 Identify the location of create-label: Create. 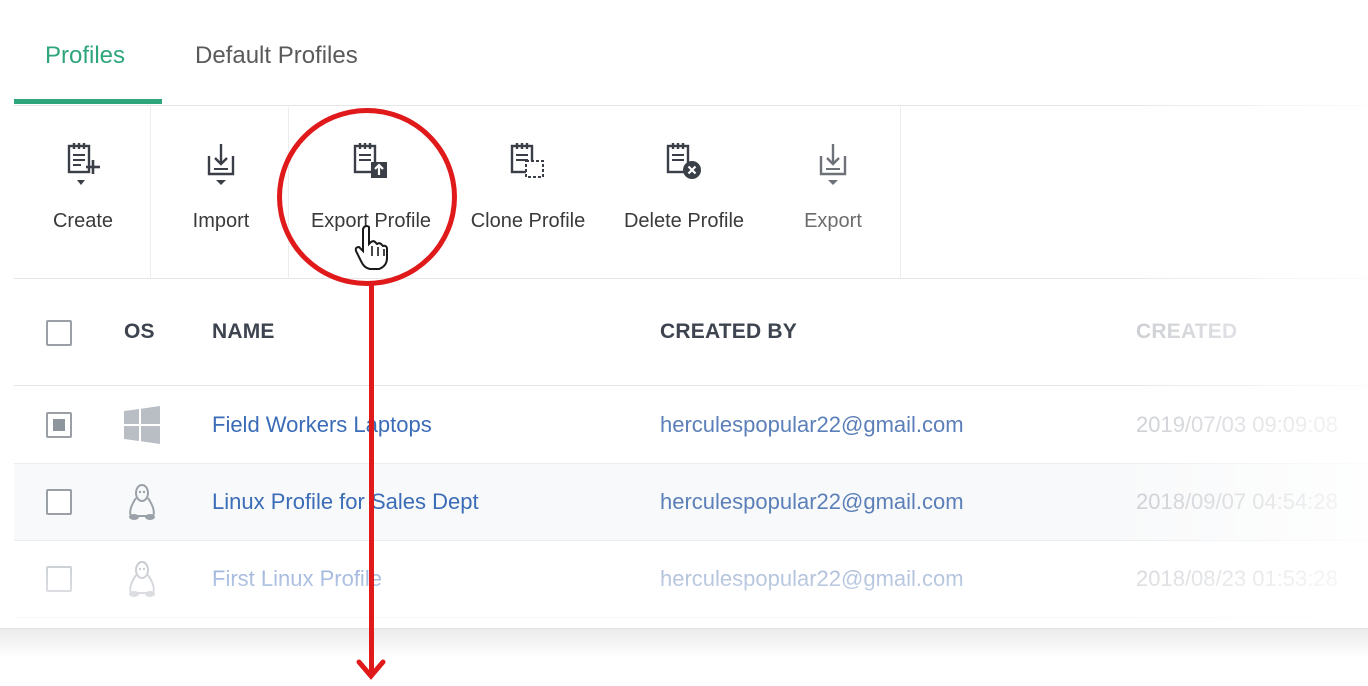
(83, 221).